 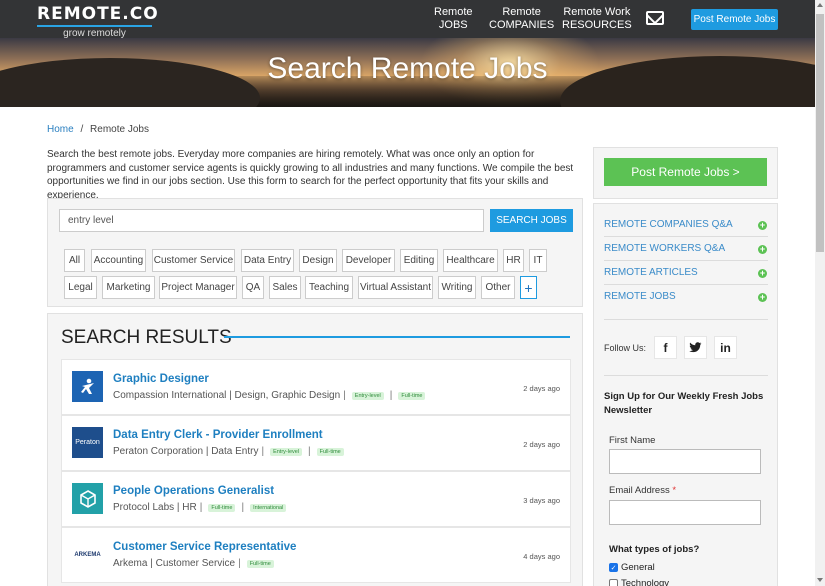 What do you see at coordinates (218, 435) in the screenshot?
I see `job-title-link: Data Entry Clerk - Provider Enrollment` at bounding box center [218, 435].